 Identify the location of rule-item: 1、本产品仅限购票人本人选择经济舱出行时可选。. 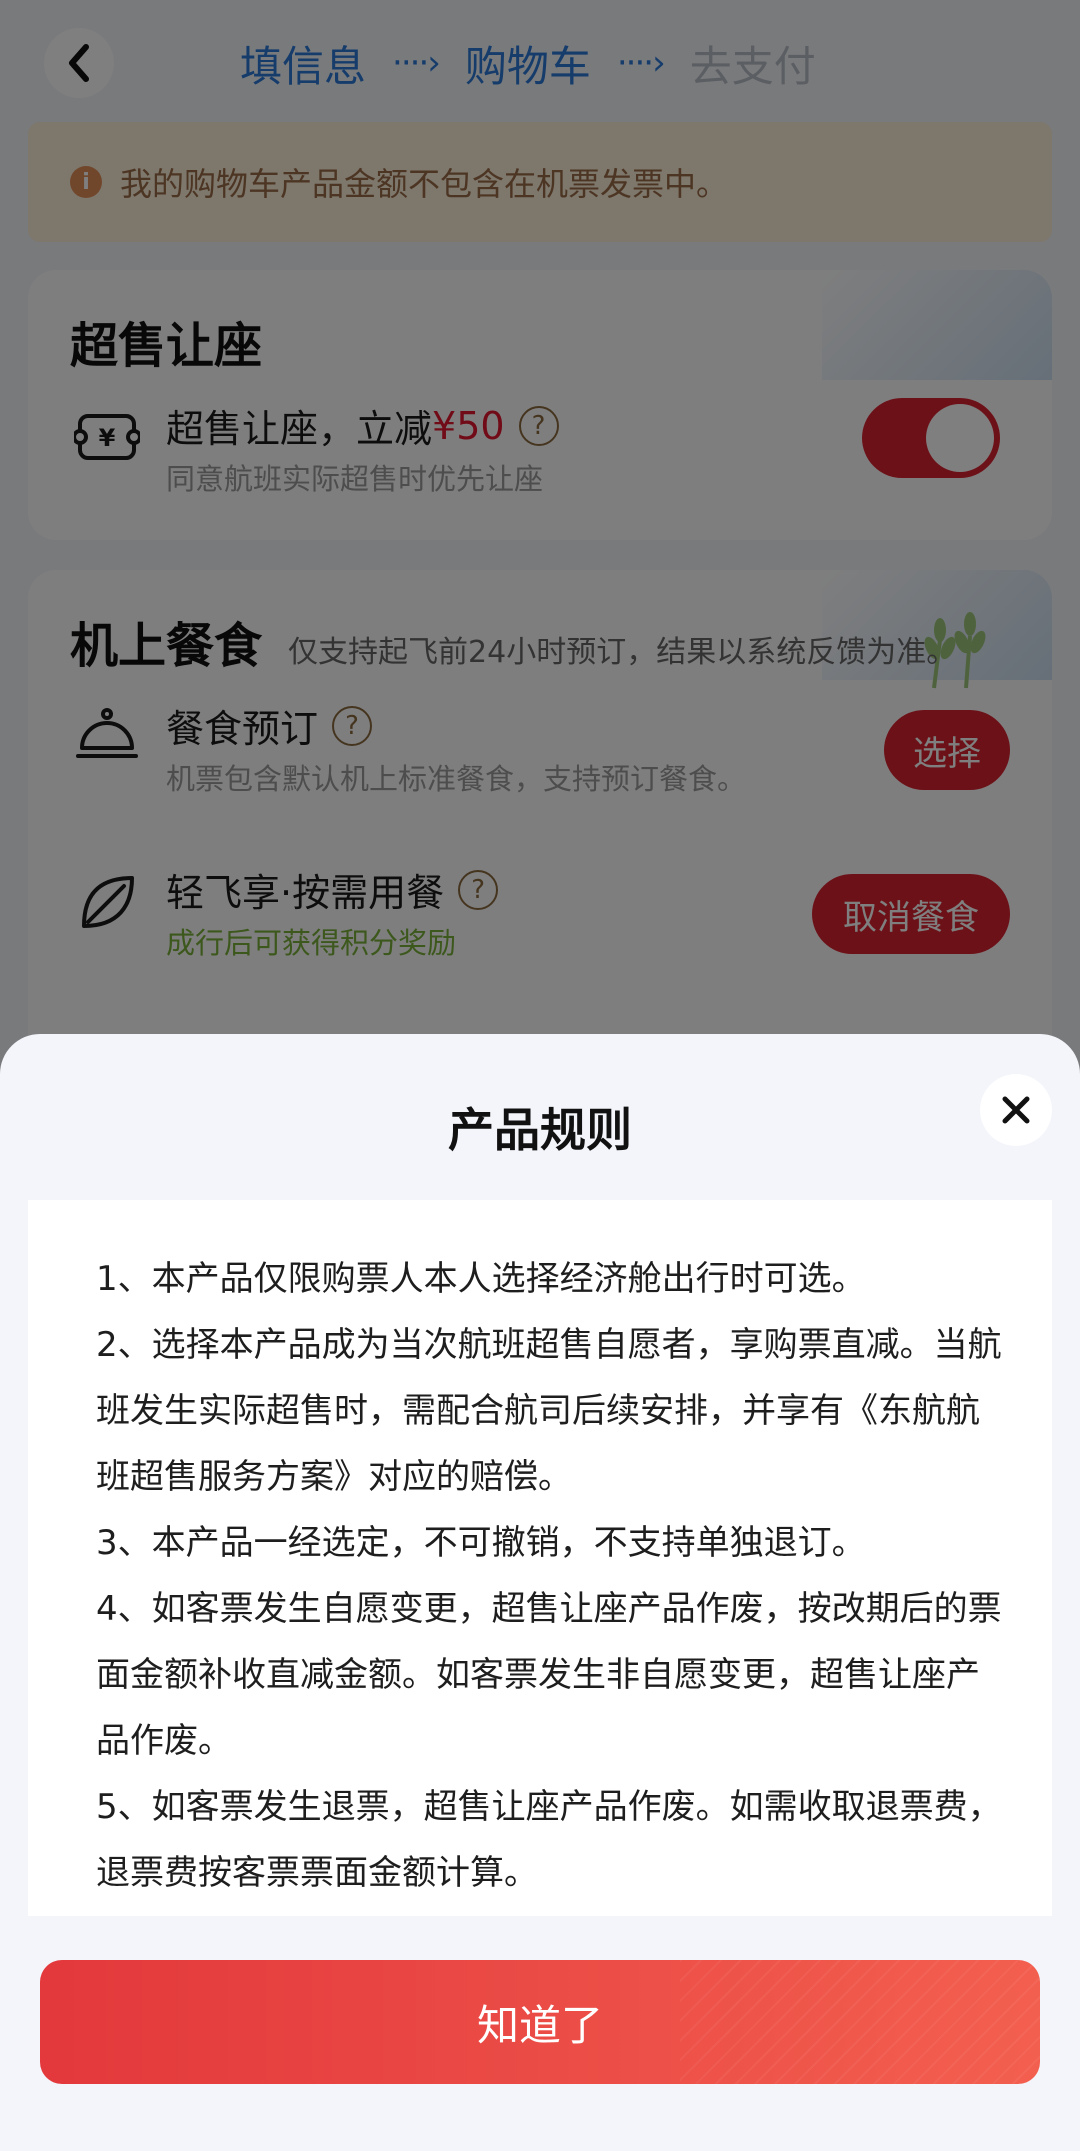
(481, 1279).